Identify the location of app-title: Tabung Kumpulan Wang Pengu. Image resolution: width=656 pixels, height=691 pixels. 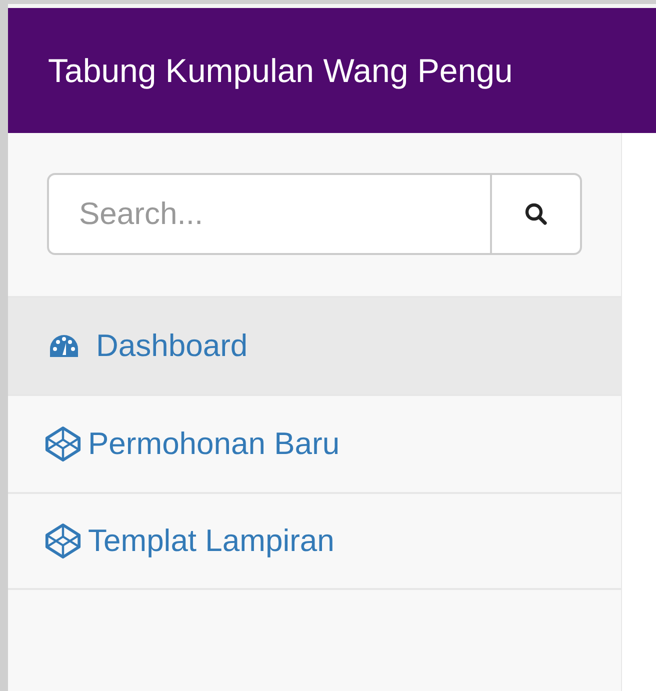
(280, 71).